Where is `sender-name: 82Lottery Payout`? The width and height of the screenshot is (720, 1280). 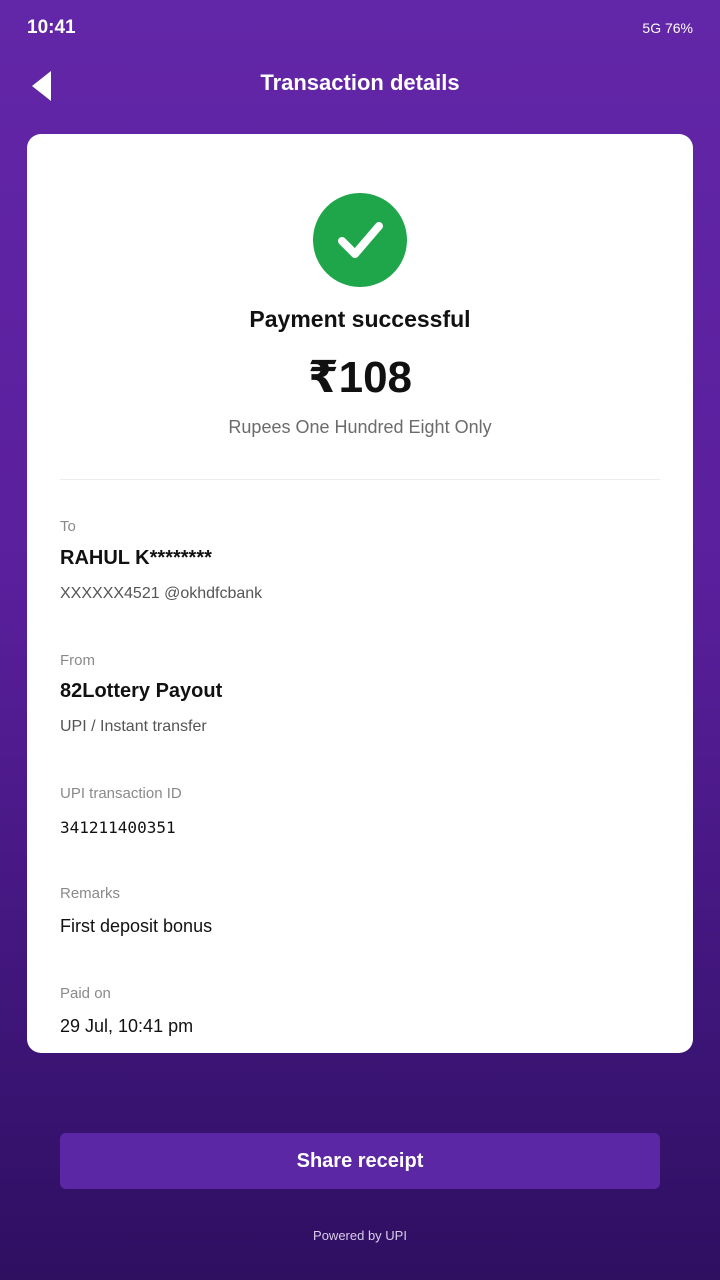
sender-name: 82Lottery Payout is located at coordinates (141, 691).